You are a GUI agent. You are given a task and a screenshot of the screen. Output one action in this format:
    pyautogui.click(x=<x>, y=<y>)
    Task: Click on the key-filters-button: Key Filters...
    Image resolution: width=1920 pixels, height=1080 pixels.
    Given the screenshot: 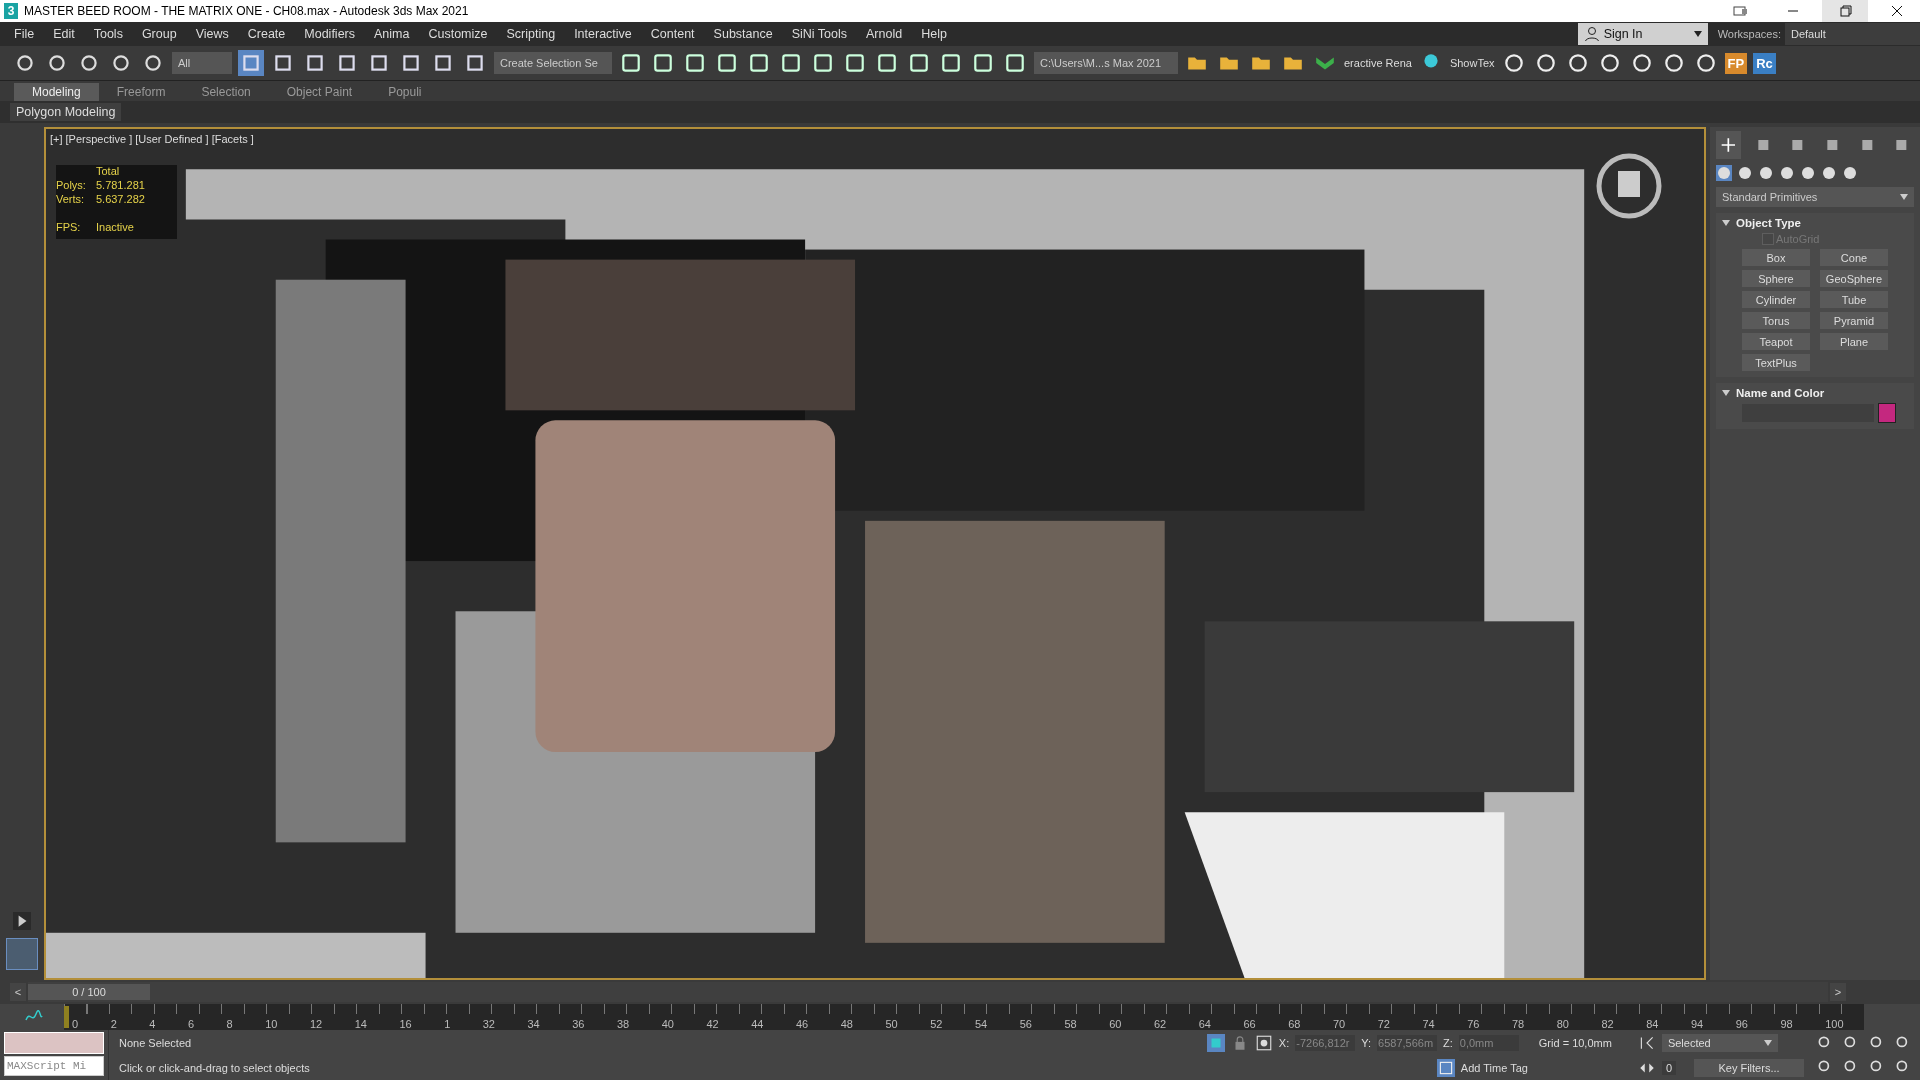 What is the action you would take?
    pyautogui.click(x=1749, y=1067)
    